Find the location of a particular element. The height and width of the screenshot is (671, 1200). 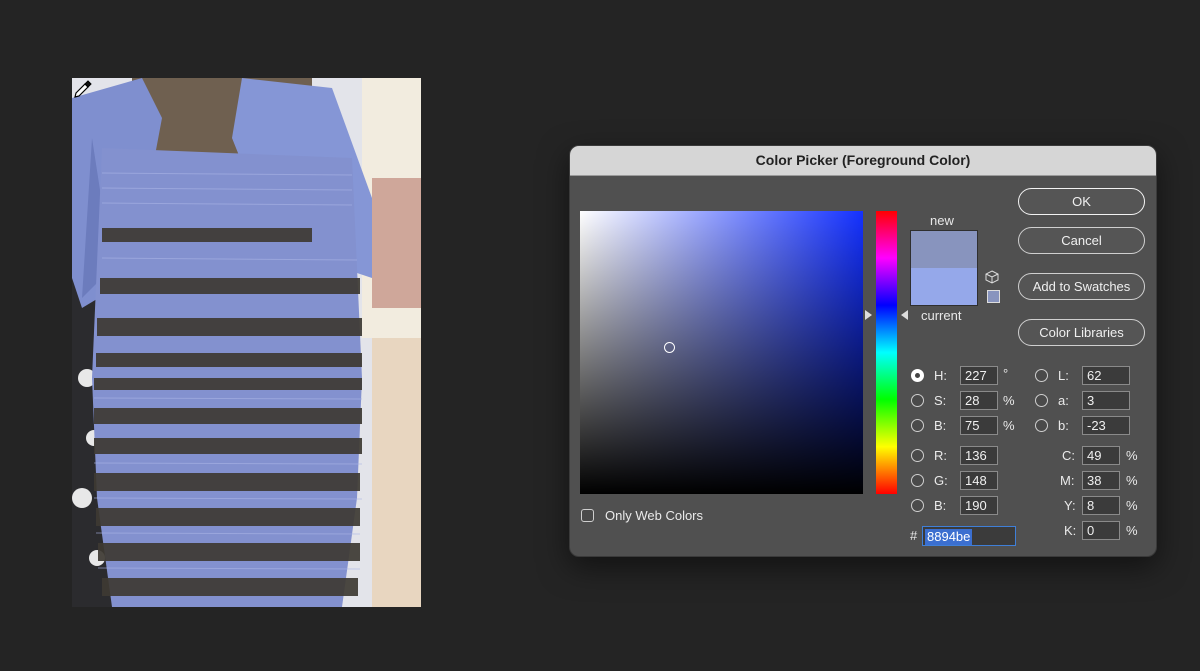

saturation-label: S: is located at coordinates (940, 400).